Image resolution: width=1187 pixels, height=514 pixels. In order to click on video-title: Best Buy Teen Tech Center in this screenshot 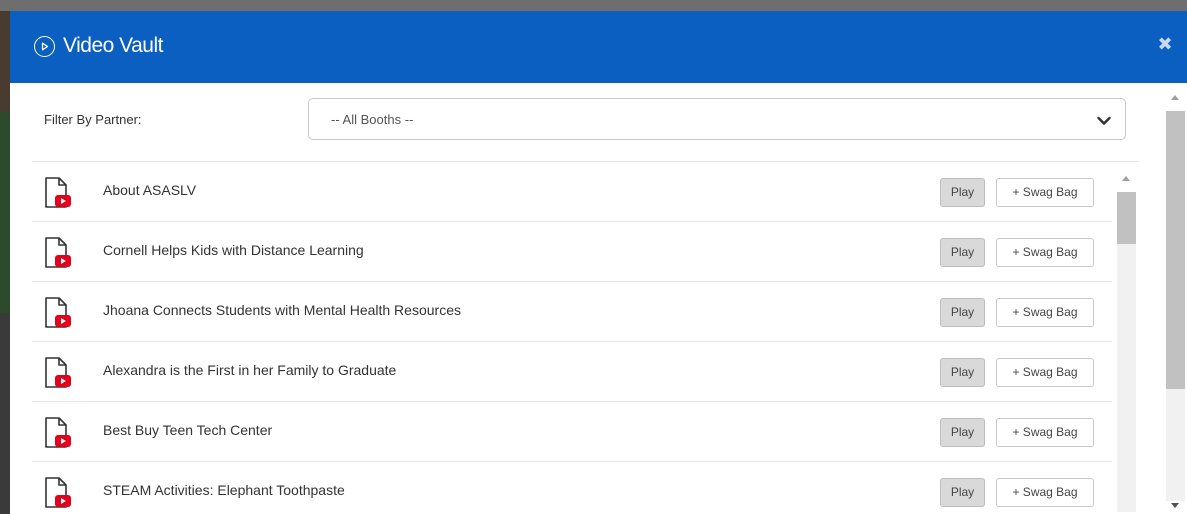, I will do `click(188, 430)`.